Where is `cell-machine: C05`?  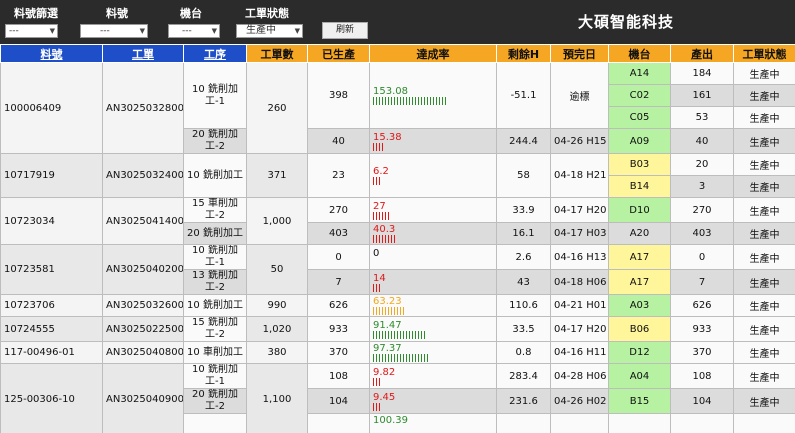 cell-machine: C05 is located at coordinates (639, 117).